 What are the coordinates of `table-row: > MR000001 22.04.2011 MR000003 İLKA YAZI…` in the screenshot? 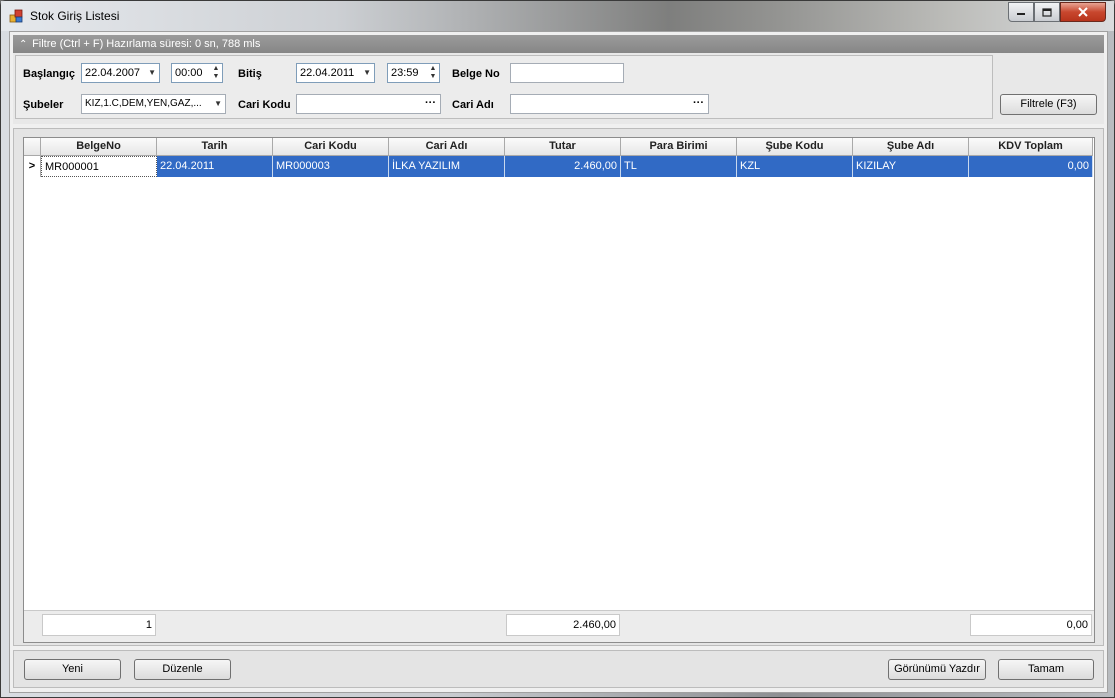 It's located at (558, 166).